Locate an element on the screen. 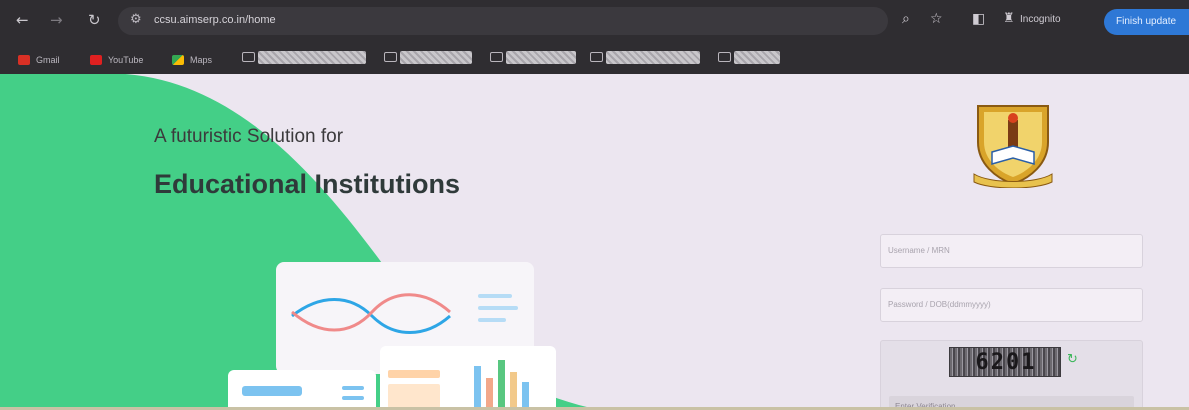 The width and height of the screenshot is (1189, 410). captcha-image: 6201 is located at coordinates (1005, 362).